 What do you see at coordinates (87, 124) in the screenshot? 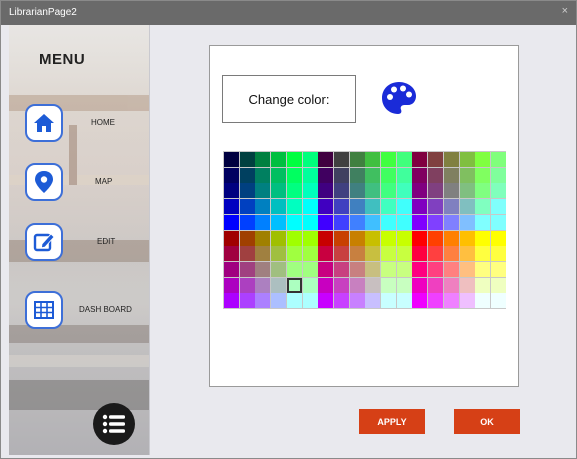
I see `sidebar-item-home: HOME` at bounding box center [87, 124].